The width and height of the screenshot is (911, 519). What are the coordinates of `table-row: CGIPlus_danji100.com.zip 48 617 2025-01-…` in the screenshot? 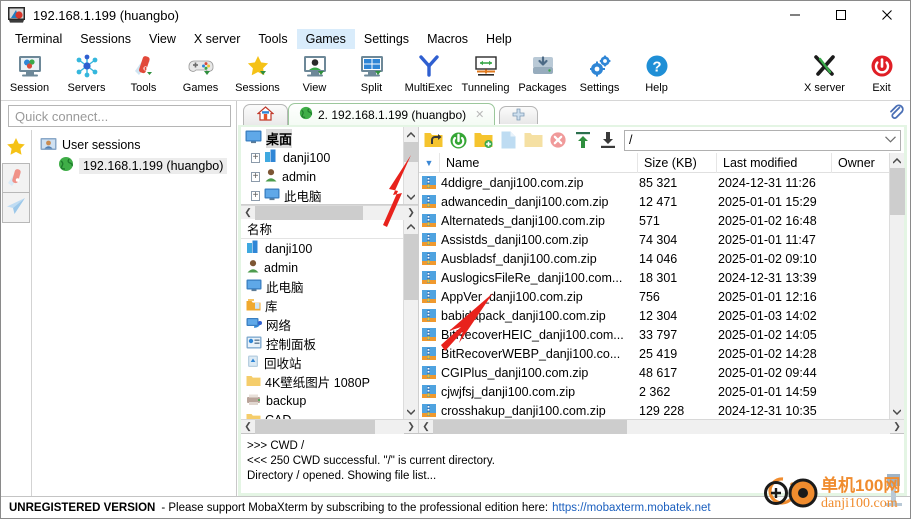 It's located at (654, 372).